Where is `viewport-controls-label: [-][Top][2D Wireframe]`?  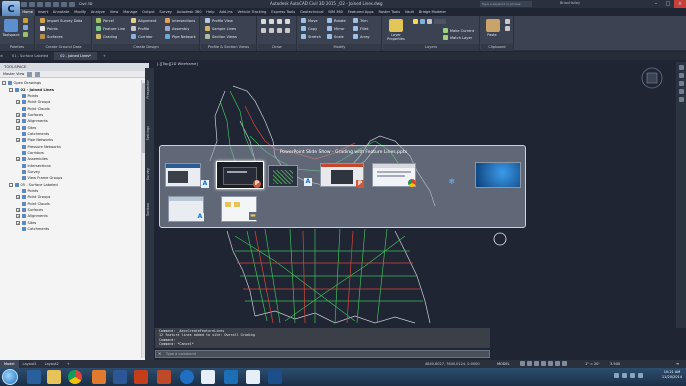 viewport-controls-label: [-][Top][2D Wireframe] is located at coordinates (177, 64).